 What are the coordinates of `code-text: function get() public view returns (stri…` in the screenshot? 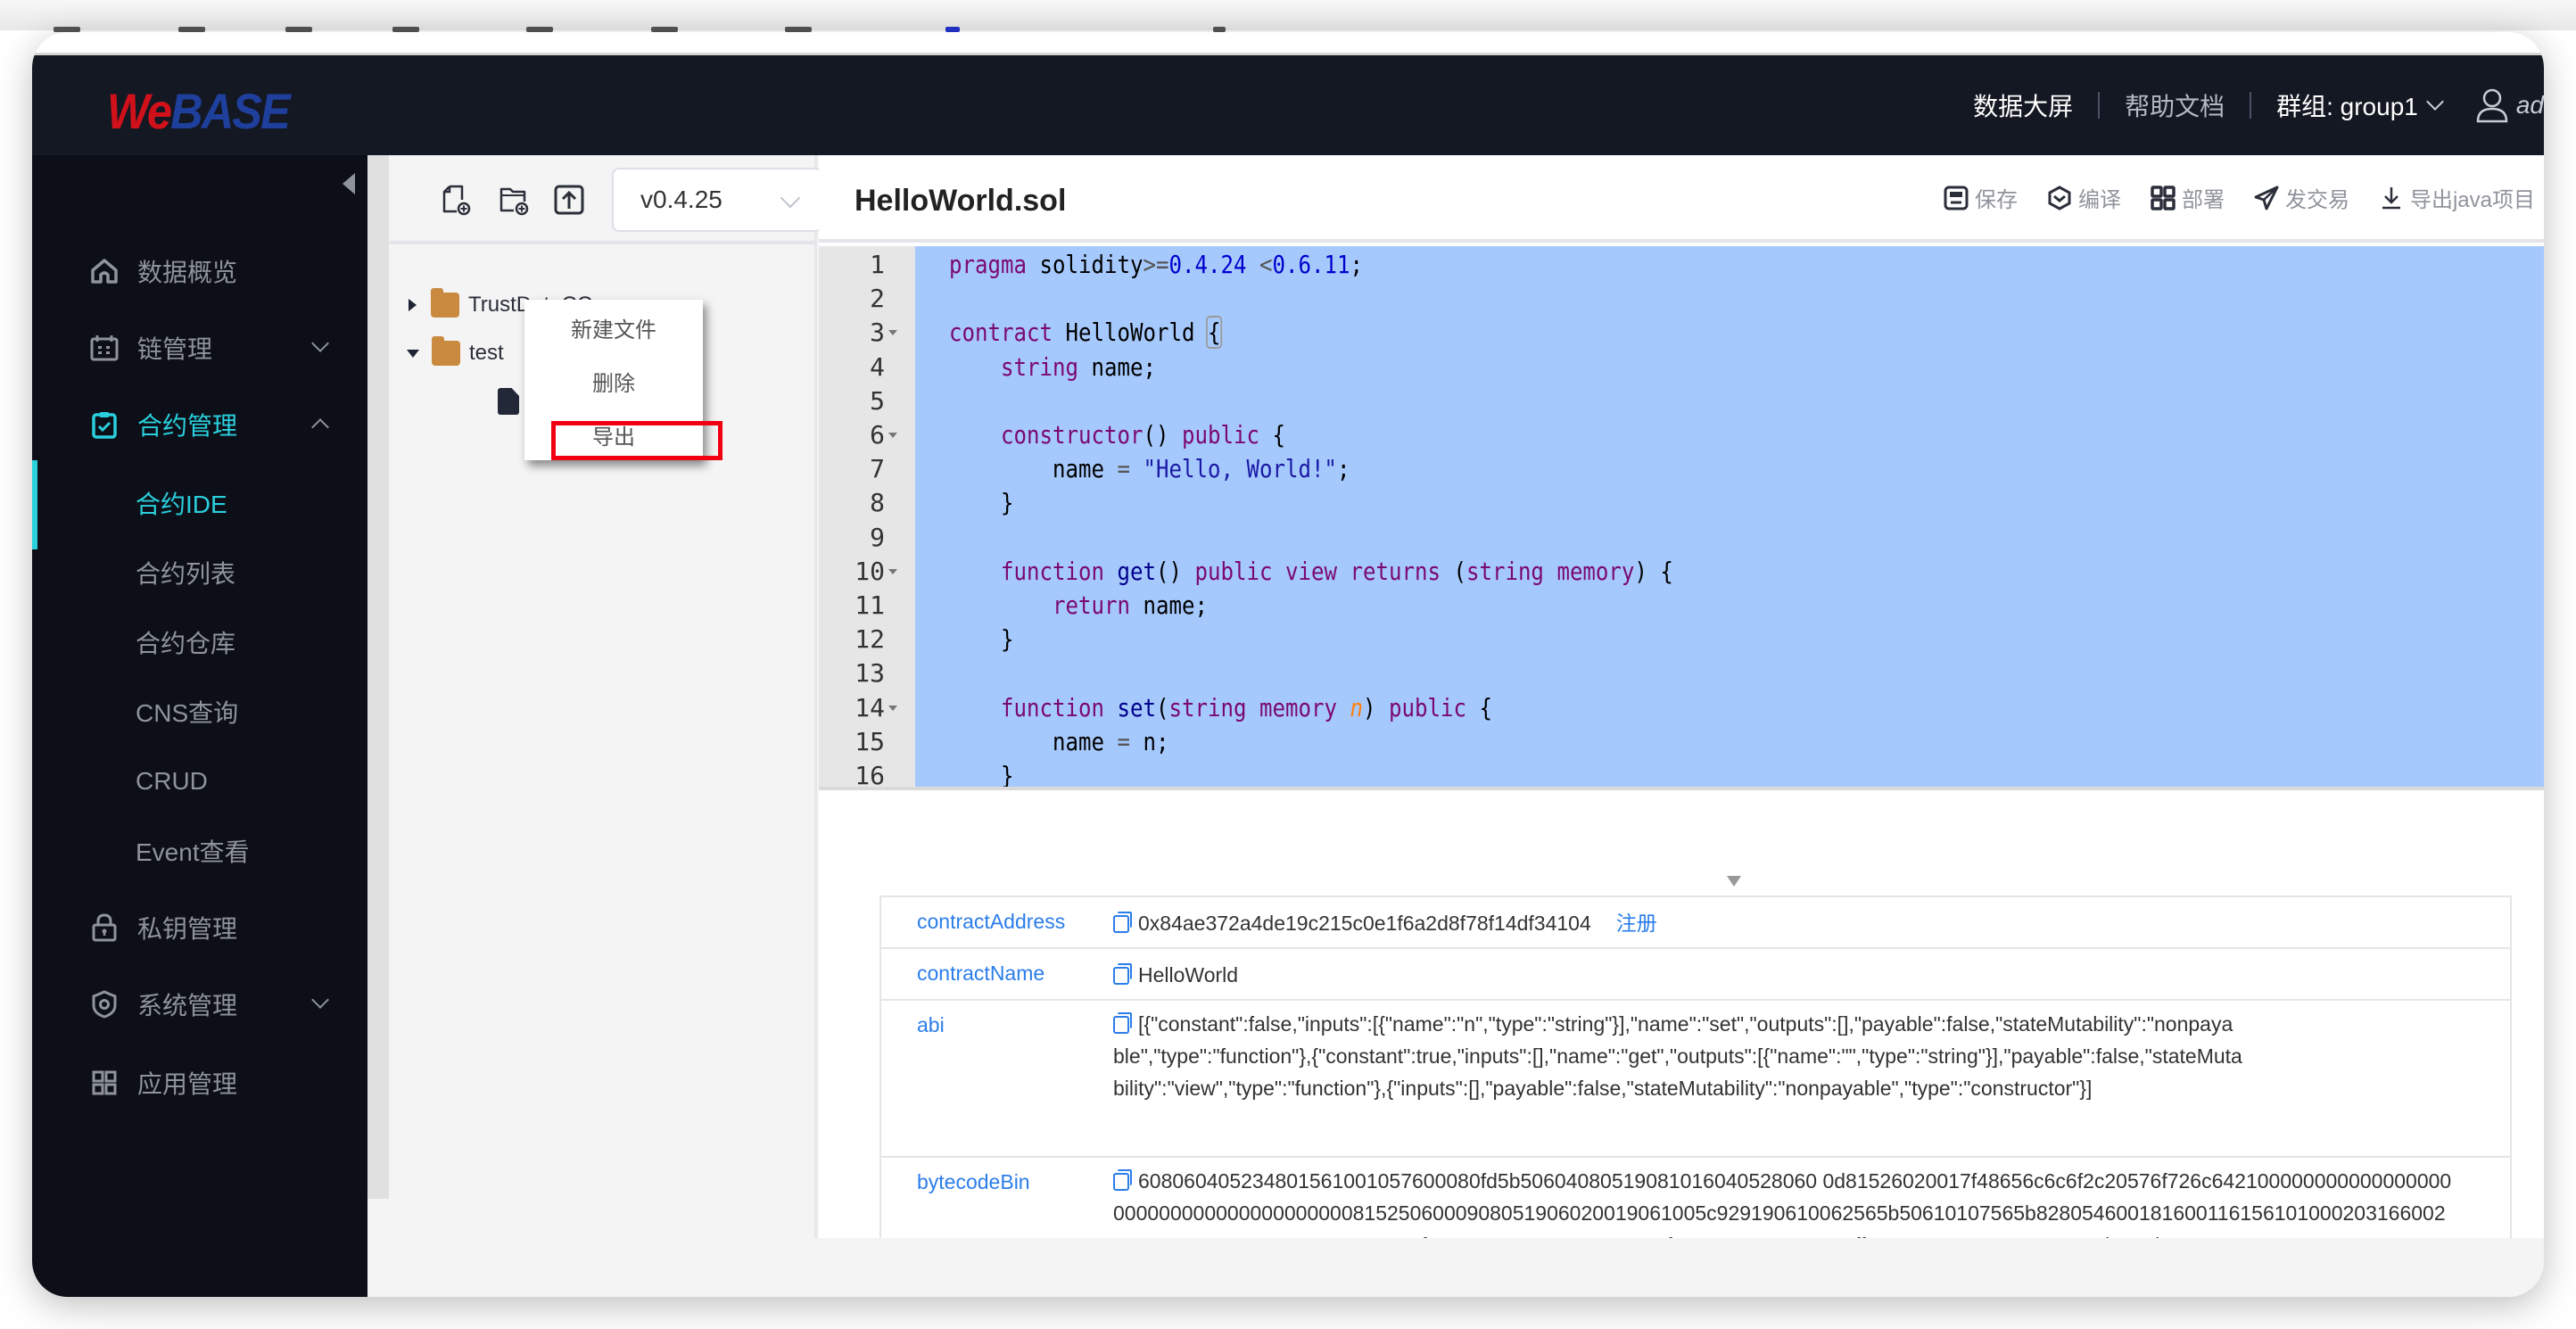 It's located at (1337, 571).